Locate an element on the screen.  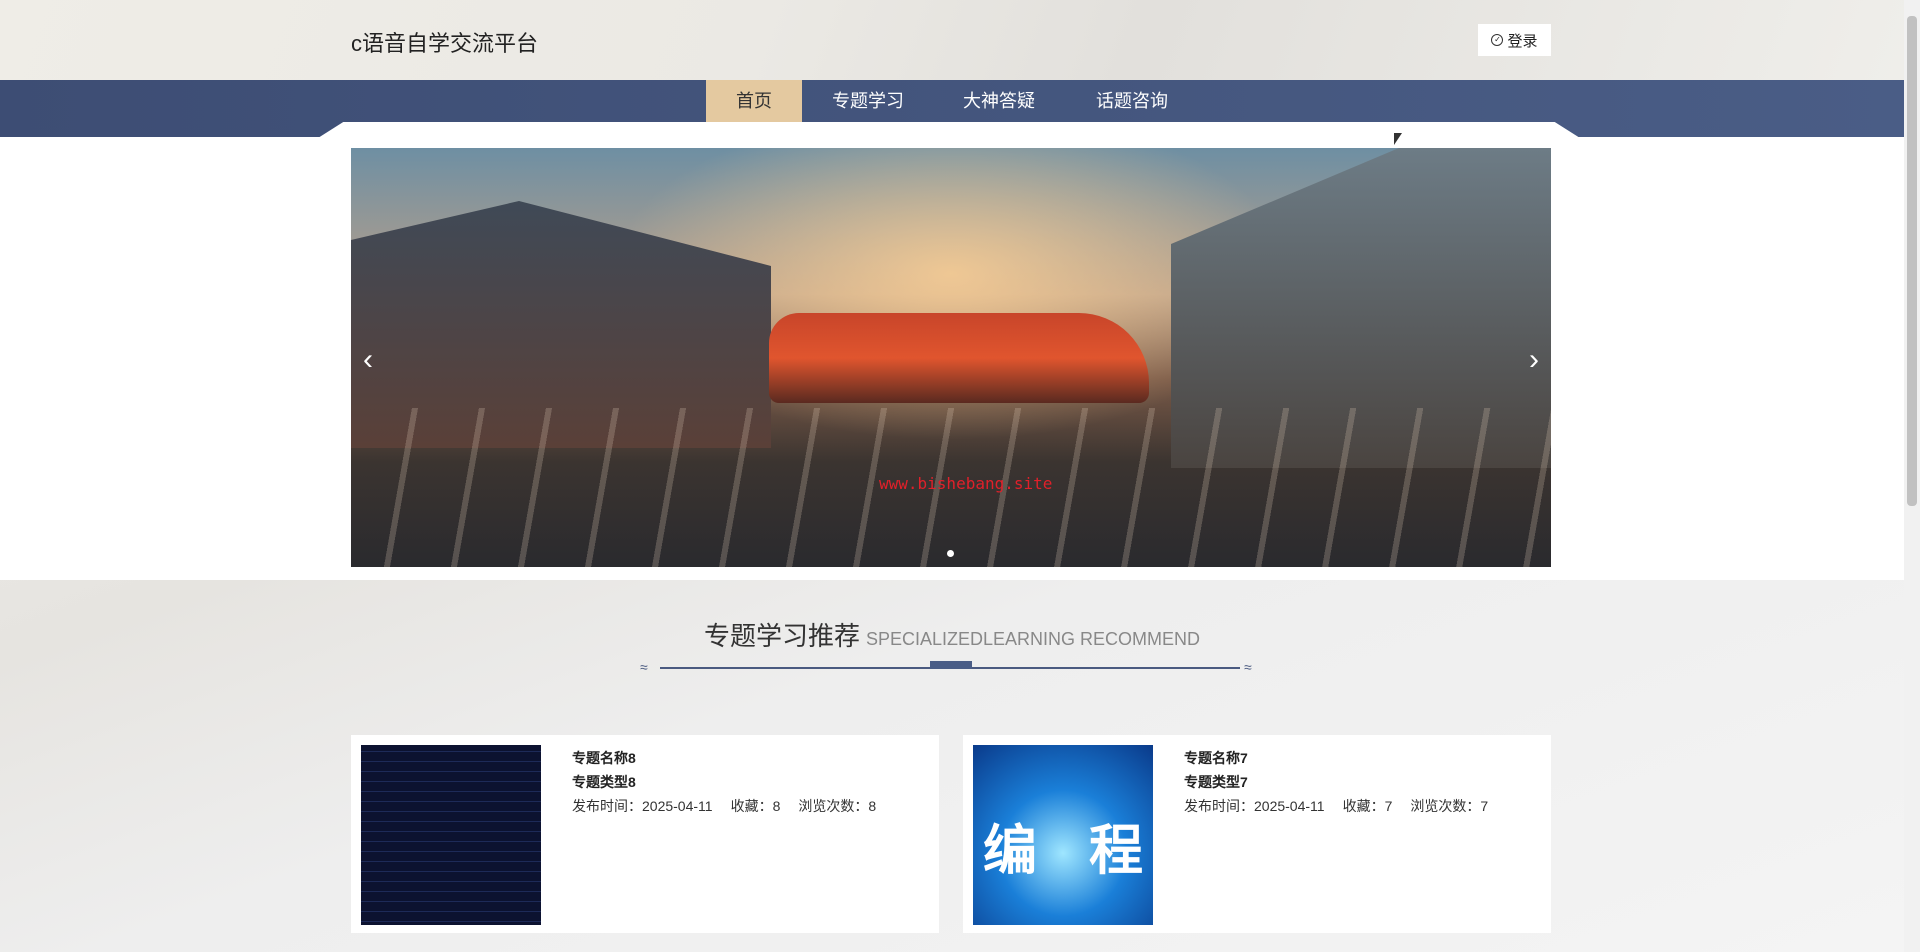
section-divider-mark is located at coordinates (951, 665).